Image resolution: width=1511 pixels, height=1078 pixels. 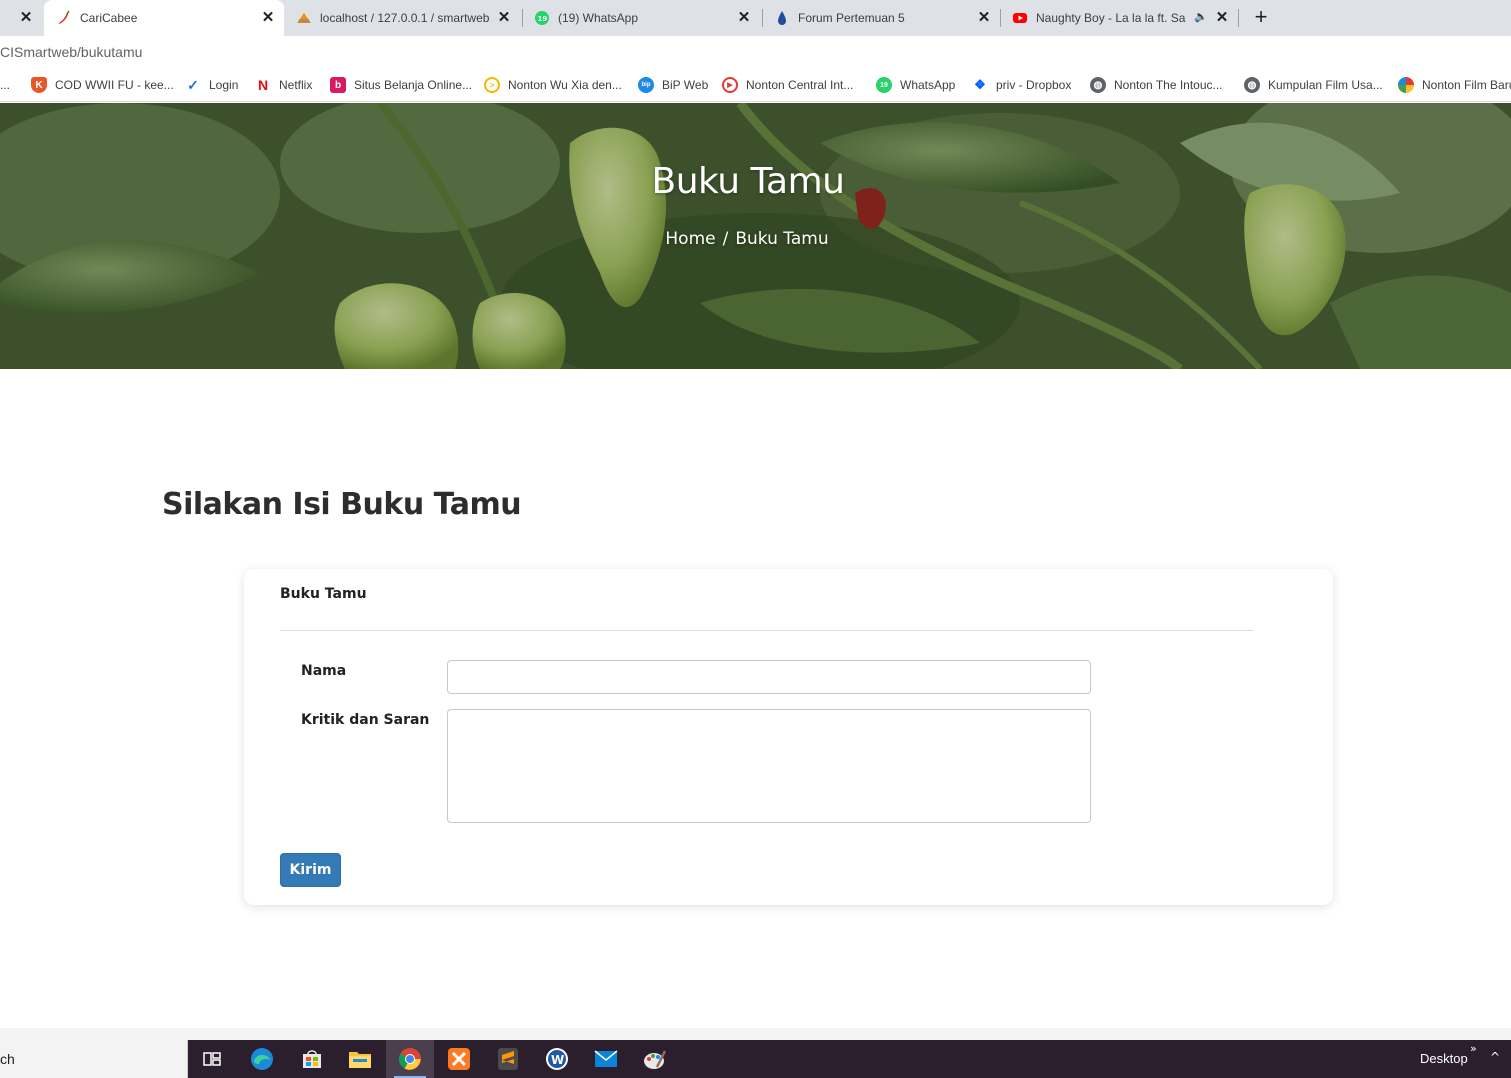 I want to click on bookmark-label: priv - Dropbox, so click(x=1034, y=85).